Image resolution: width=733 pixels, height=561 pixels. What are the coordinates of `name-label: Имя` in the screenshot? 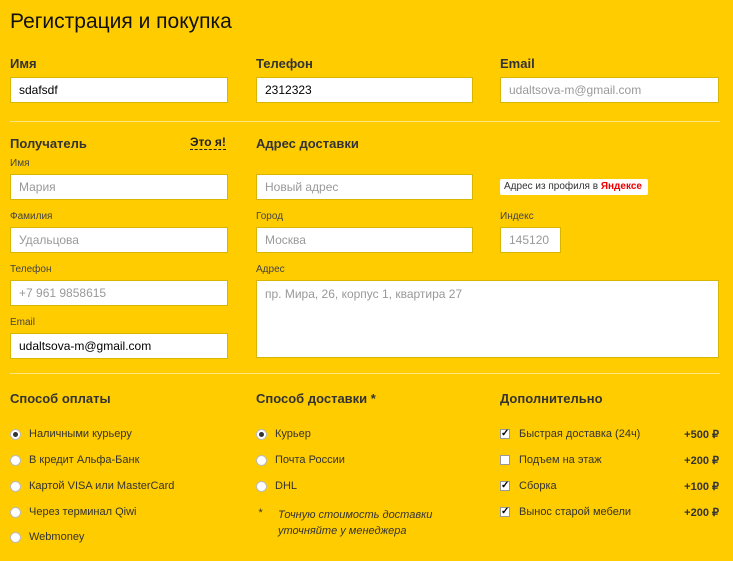 It's located at (23, 63).